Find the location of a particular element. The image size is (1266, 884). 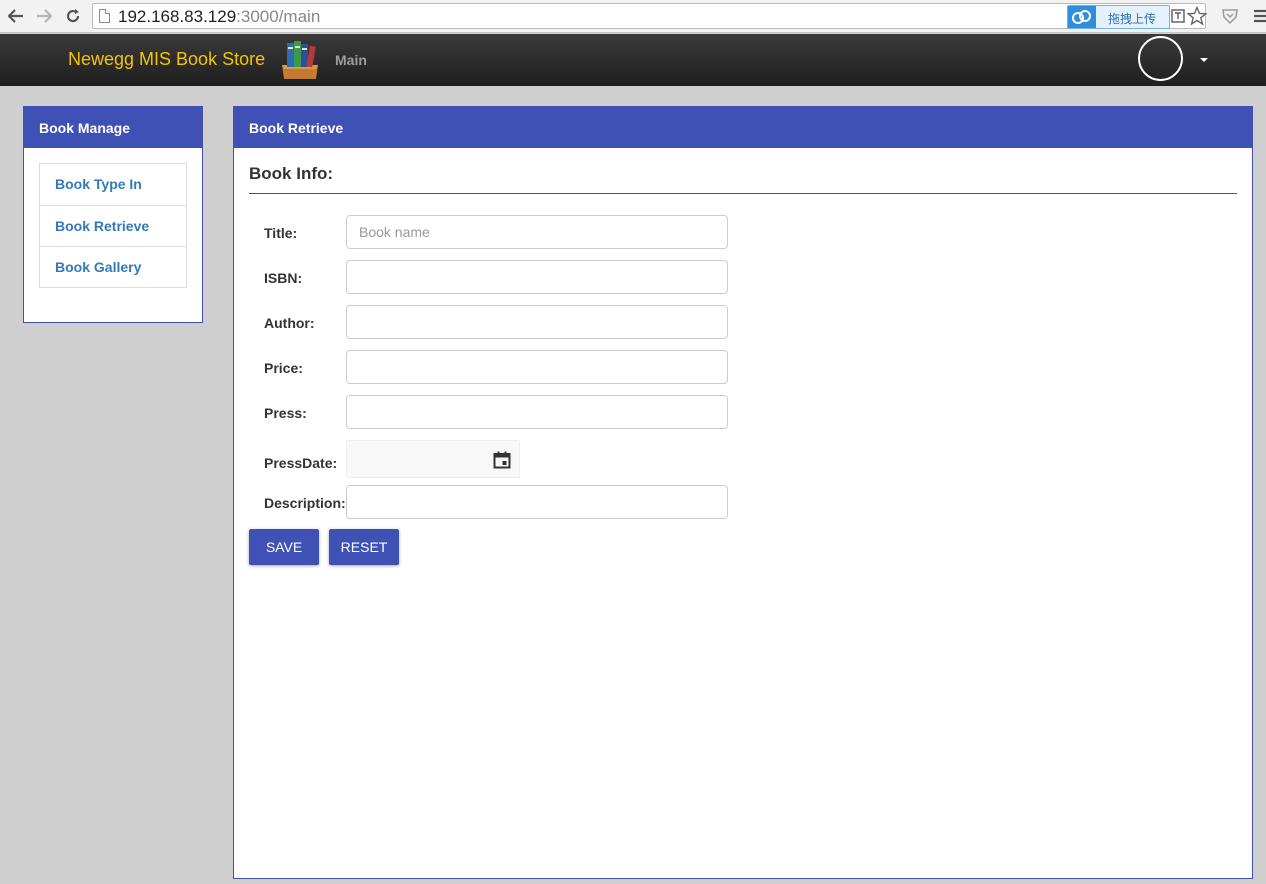

sidebar-list: Book Type In Book Retrieve Book Gallery is located at coordinates (113, 225).